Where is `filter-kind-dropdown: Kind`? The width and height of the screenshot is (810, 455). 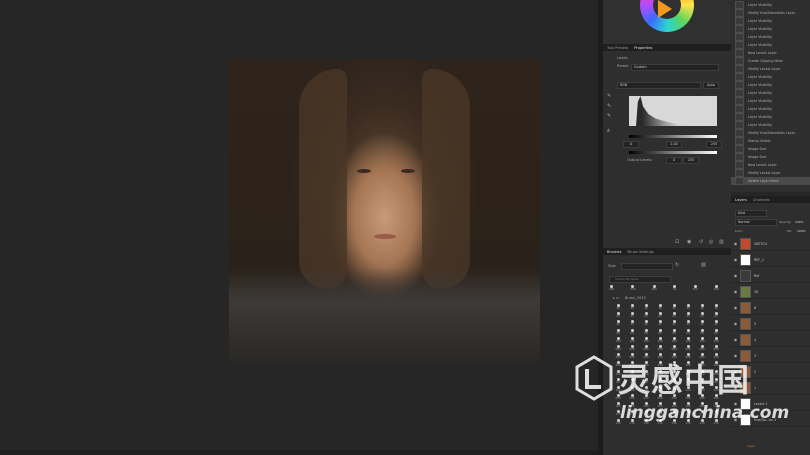
filter-kind-dropdown: Kind is located at coordinates (751, 213).